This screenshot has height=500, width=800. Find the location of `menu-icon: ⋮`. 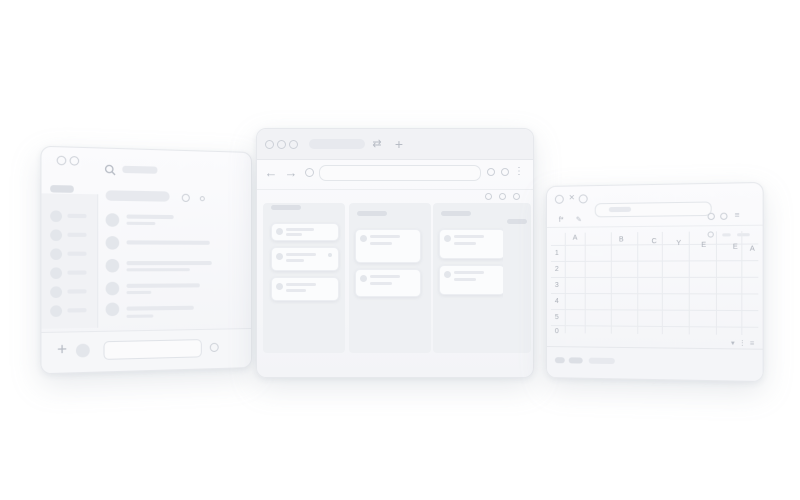

menu-icon: ⋮ is located at coordinates (519, 172).